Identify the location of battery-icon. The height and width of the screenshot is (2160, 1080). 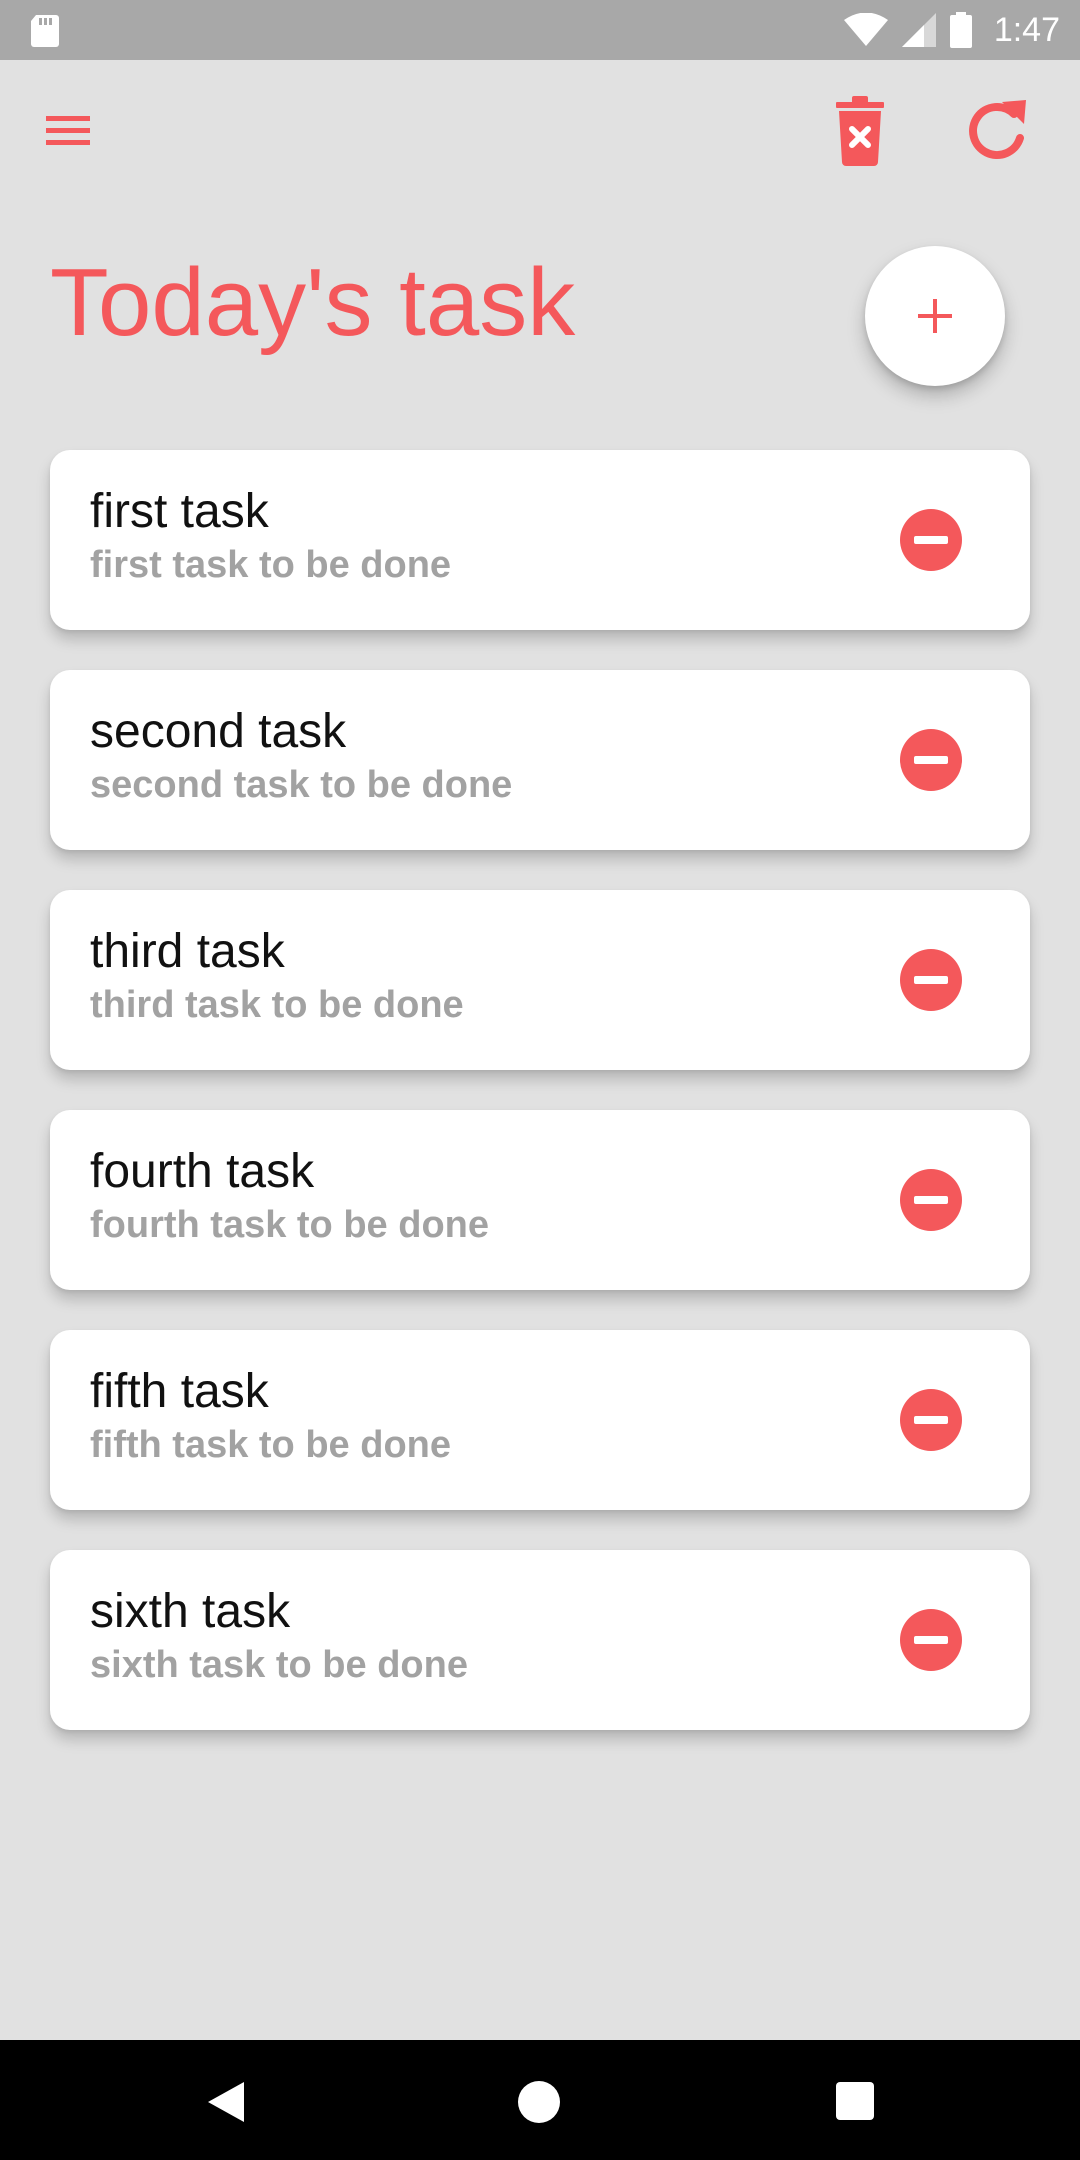
(960, 30).